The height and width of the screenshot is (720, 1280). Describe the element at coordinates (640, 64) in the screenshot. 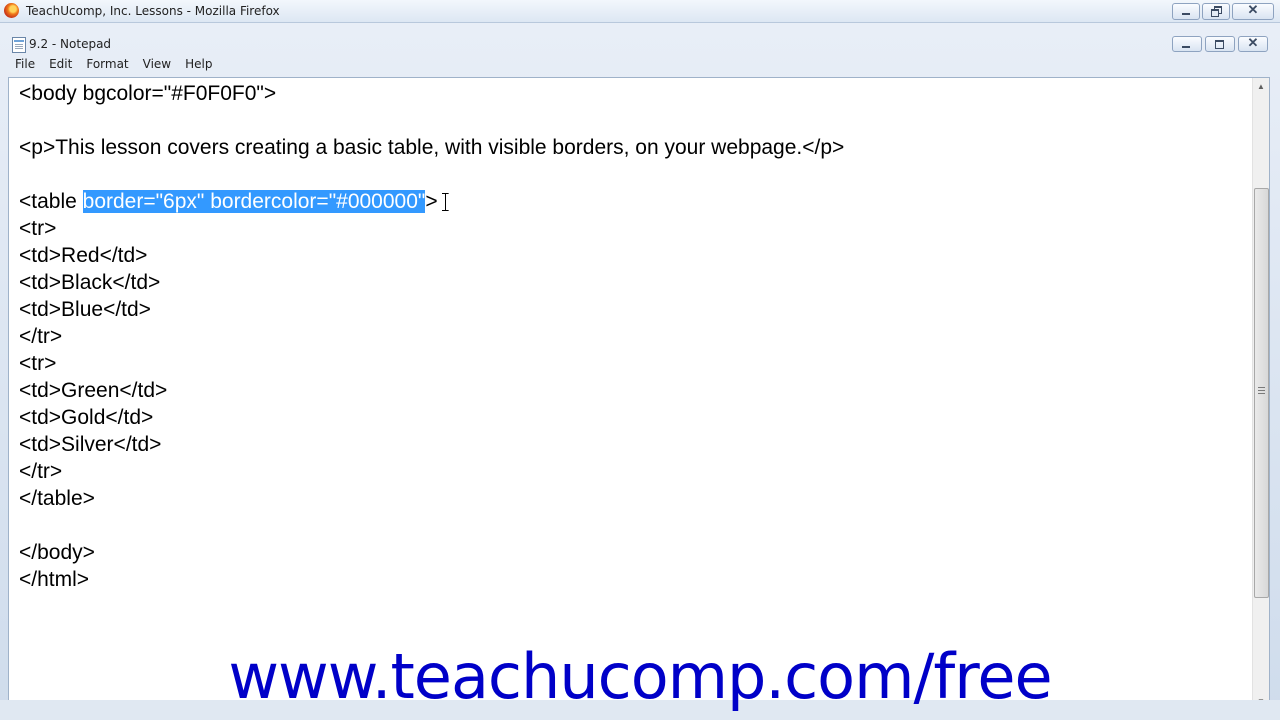

I see `menu-bar: File Edit Format View Help` at that location.